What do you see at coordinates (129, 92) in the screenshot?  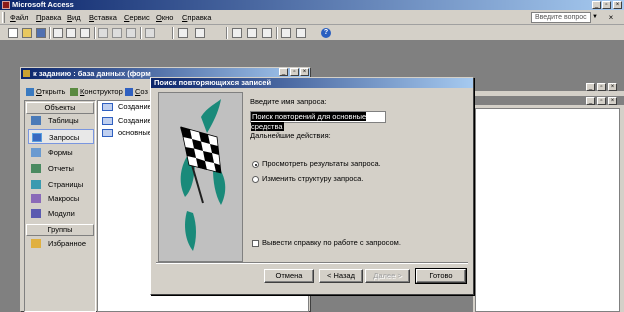 I see `create-icon` at bounding box center [129, 92].